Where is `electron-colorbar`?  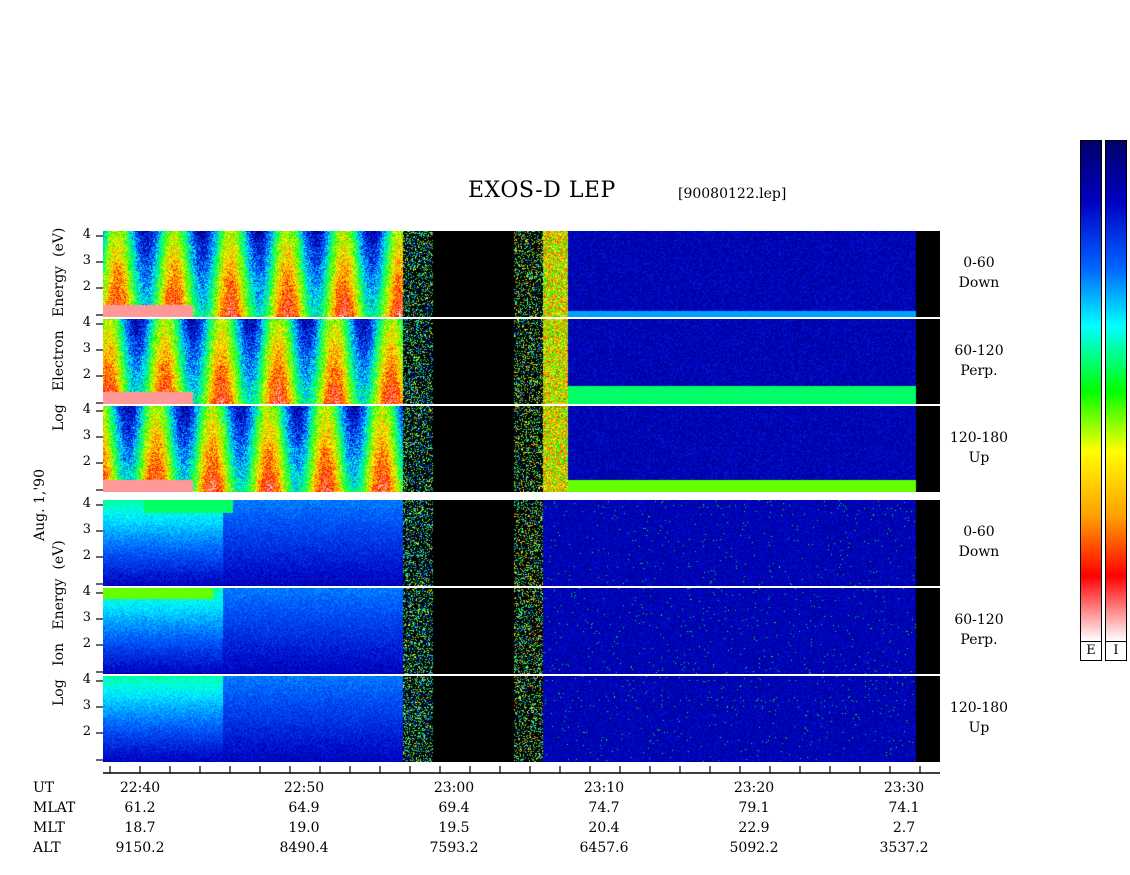
electron-colorbar is located at coordinates (1091, 391).